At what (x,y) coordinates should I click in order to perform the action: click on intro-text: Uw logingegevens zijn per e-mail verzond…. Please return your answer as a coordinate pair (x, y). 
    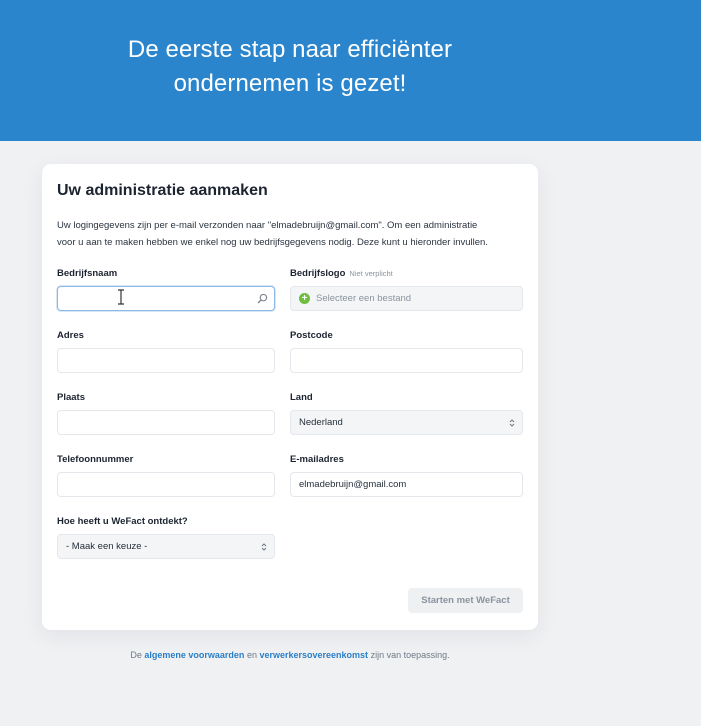
    Looking at the image, I should click on (292, 234).